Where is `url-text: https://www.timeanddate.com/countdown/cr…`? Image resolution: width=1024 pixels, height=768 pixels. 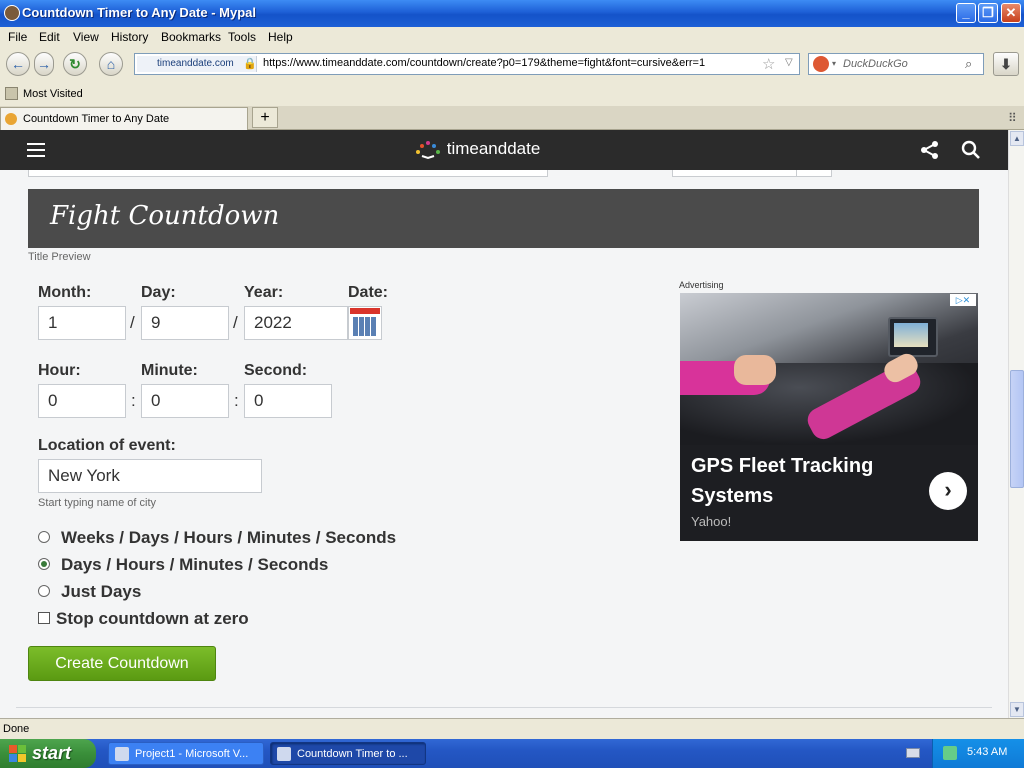
url-text: https://www.timeanddate.com/countdown/cr… is located at coordinates (484, 63).